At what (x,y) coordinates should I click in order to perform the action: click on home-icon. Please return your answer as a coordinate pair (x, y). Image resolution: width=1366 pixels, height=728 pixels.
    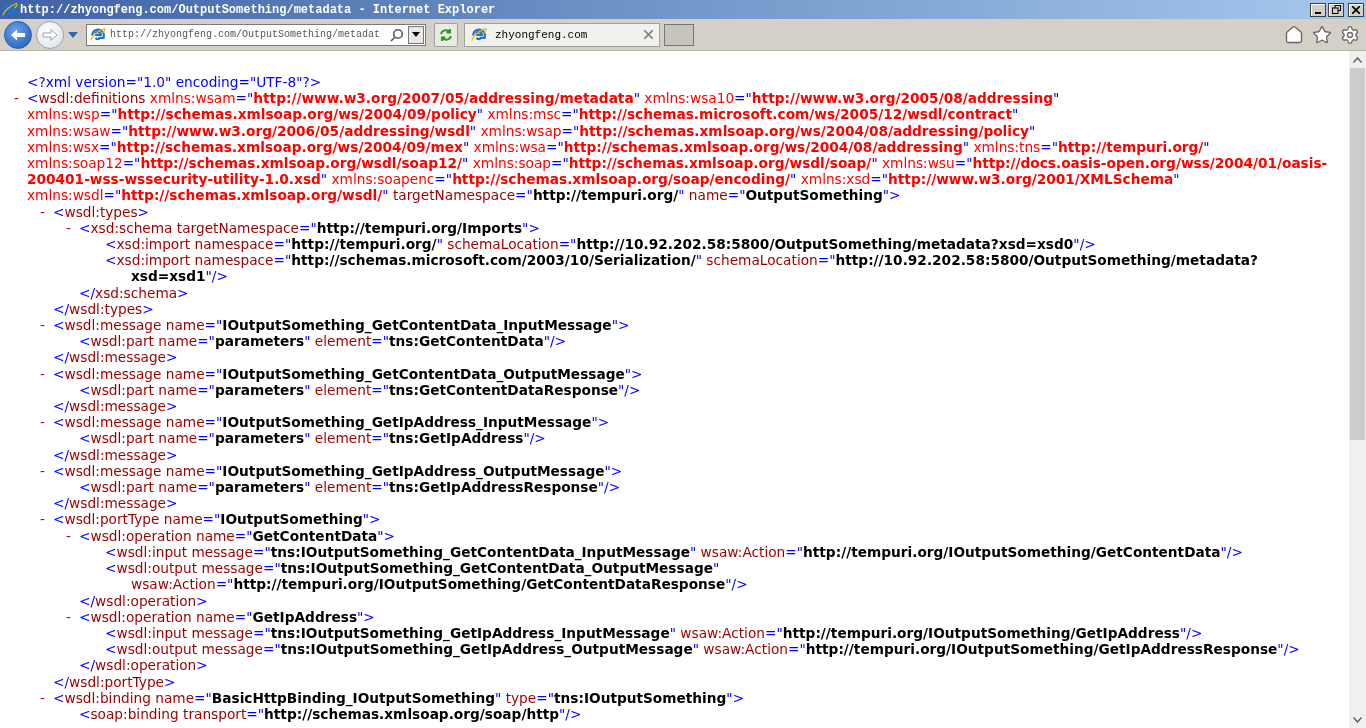
    Looking at the image, I should click on (1294, 34).